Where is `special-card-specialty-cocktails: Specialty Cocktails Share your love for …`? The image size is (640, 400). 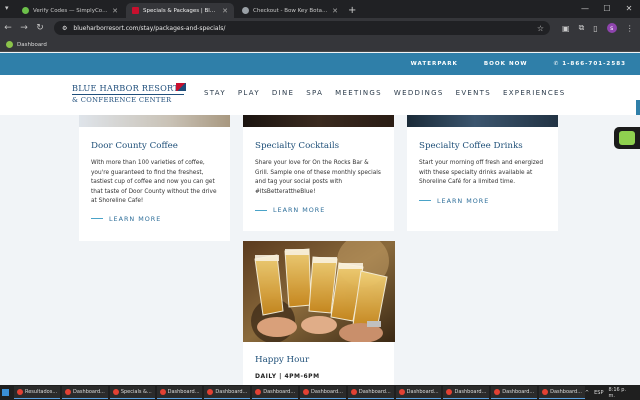 special-card-specialty-cocktails: Specialty Cocktails Share your love for … is located at coordinates (318, 173).